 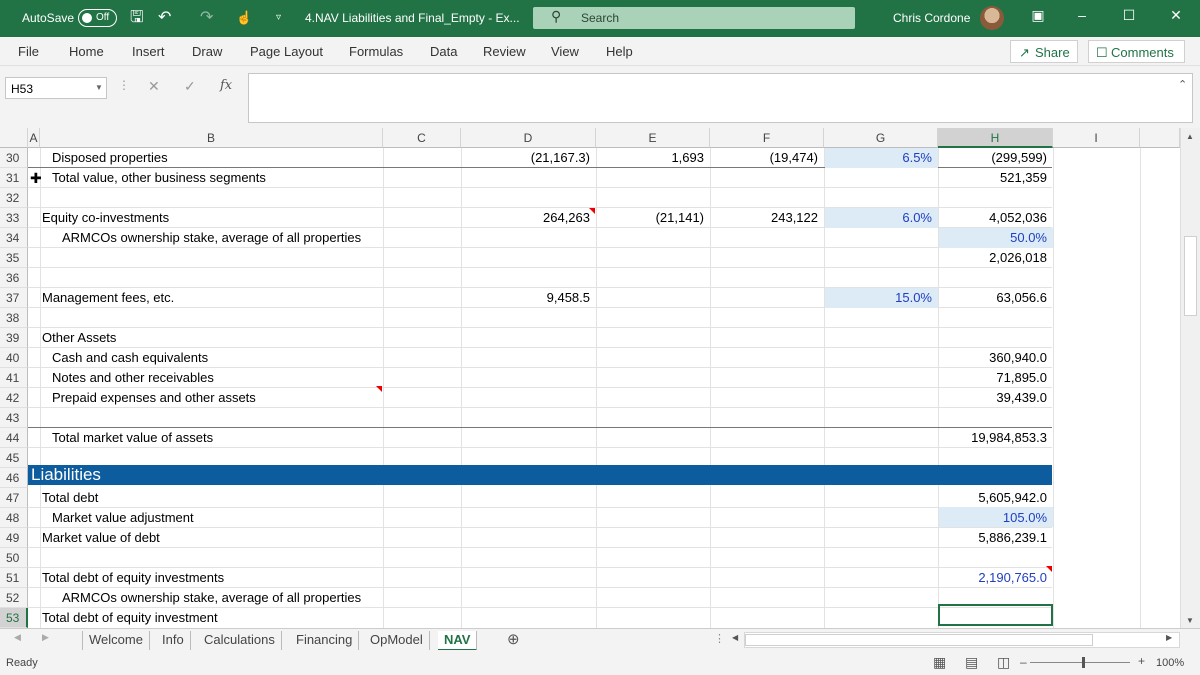 What do you see at coordinates (1136, 51) in the screenshot?
I see `comments-button: ☐ Comments` at bounding box center [1136, 51].